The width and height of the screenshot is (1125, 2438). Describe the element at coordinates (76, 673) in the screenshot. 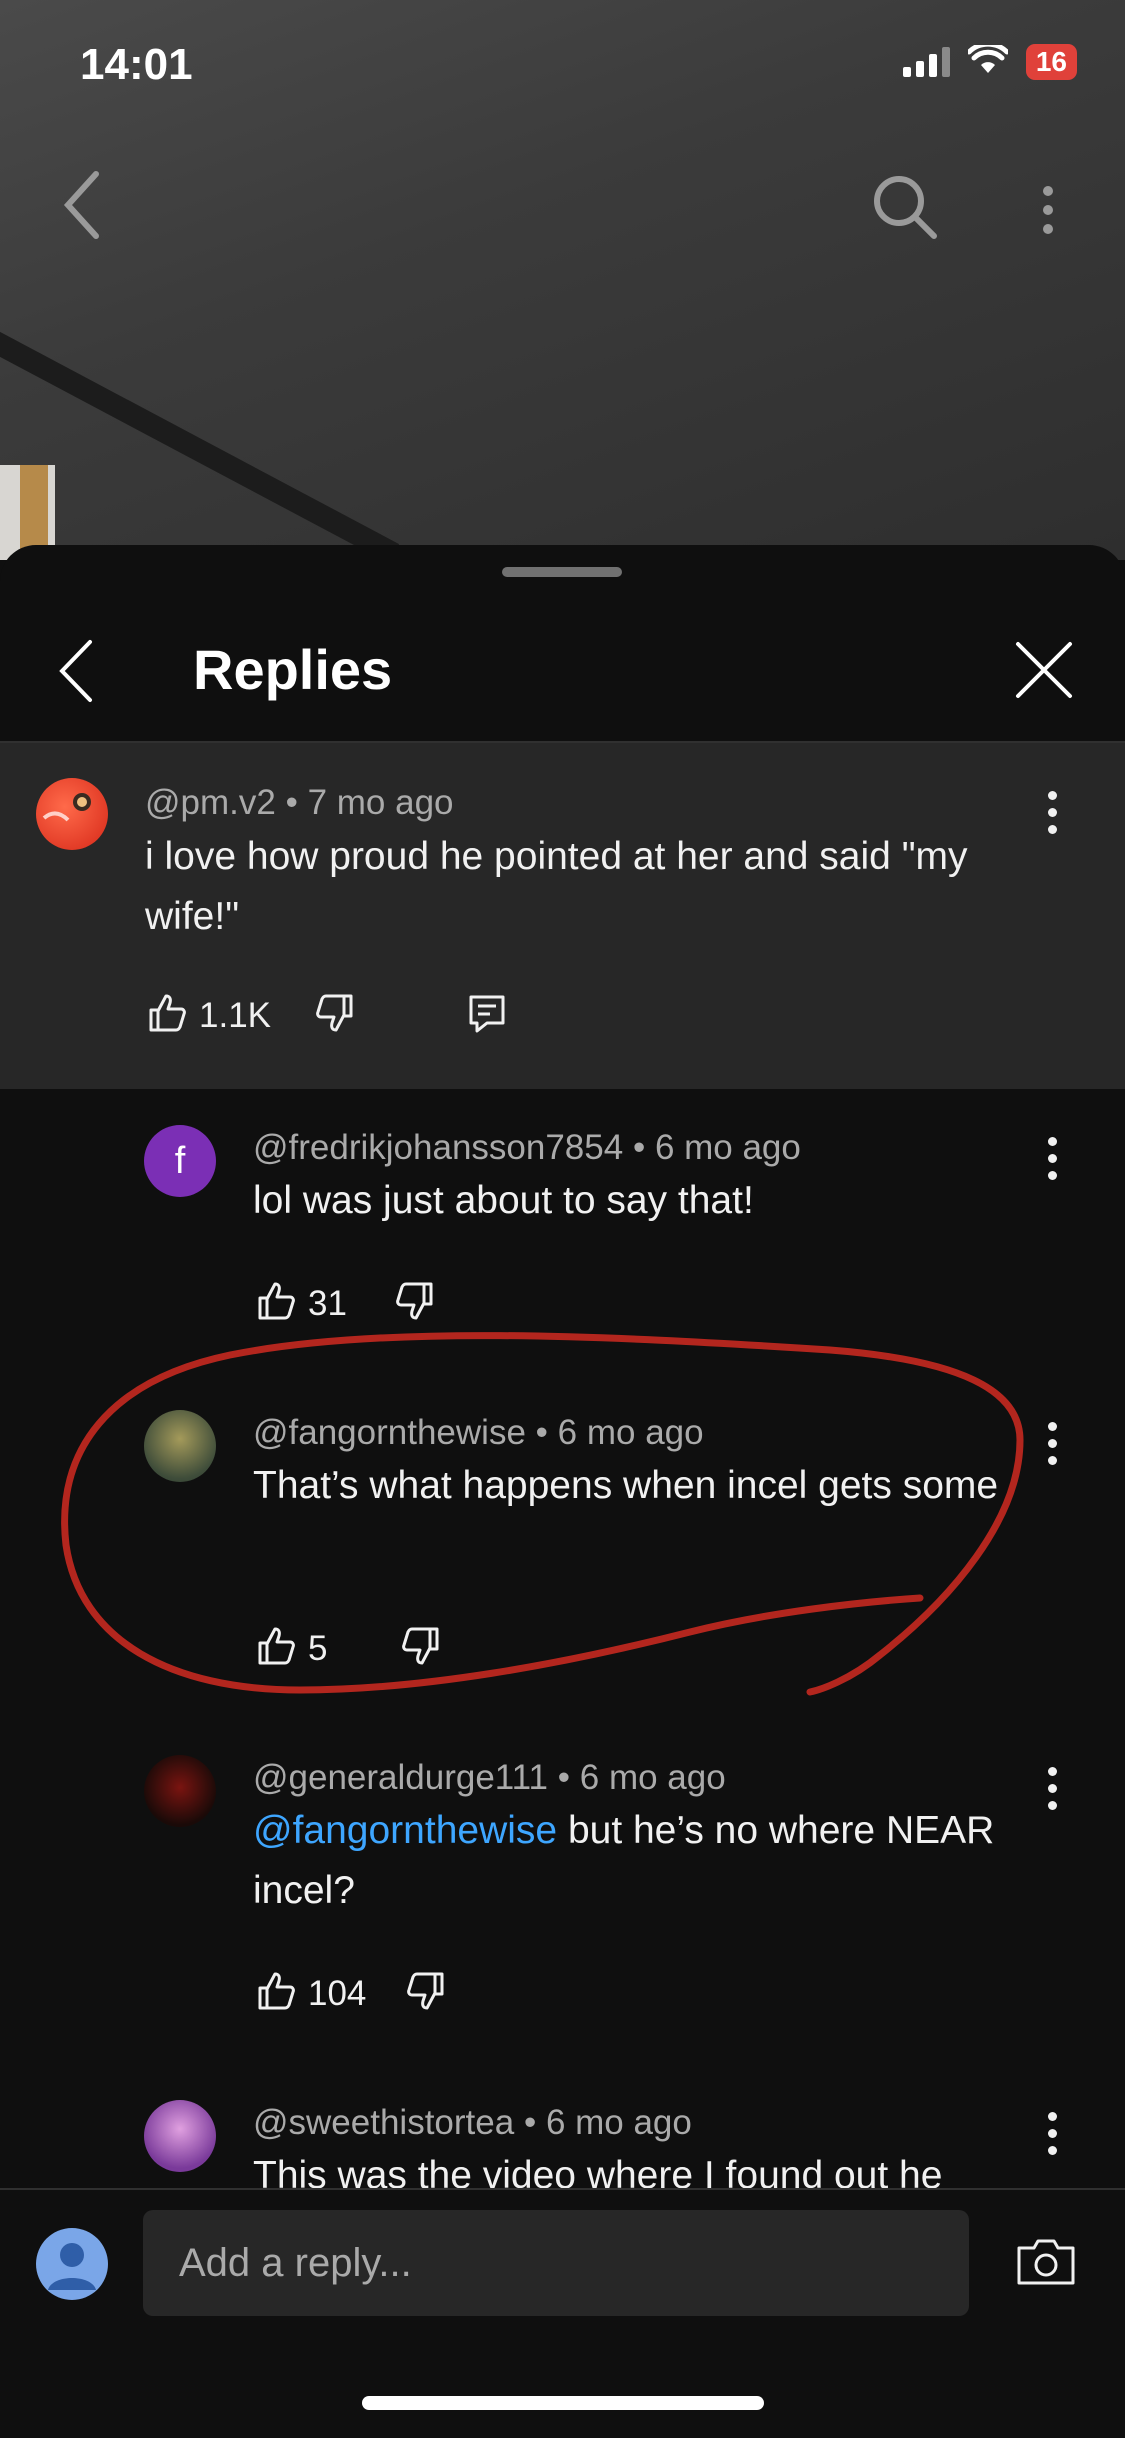

I see `back-icon` at that location.